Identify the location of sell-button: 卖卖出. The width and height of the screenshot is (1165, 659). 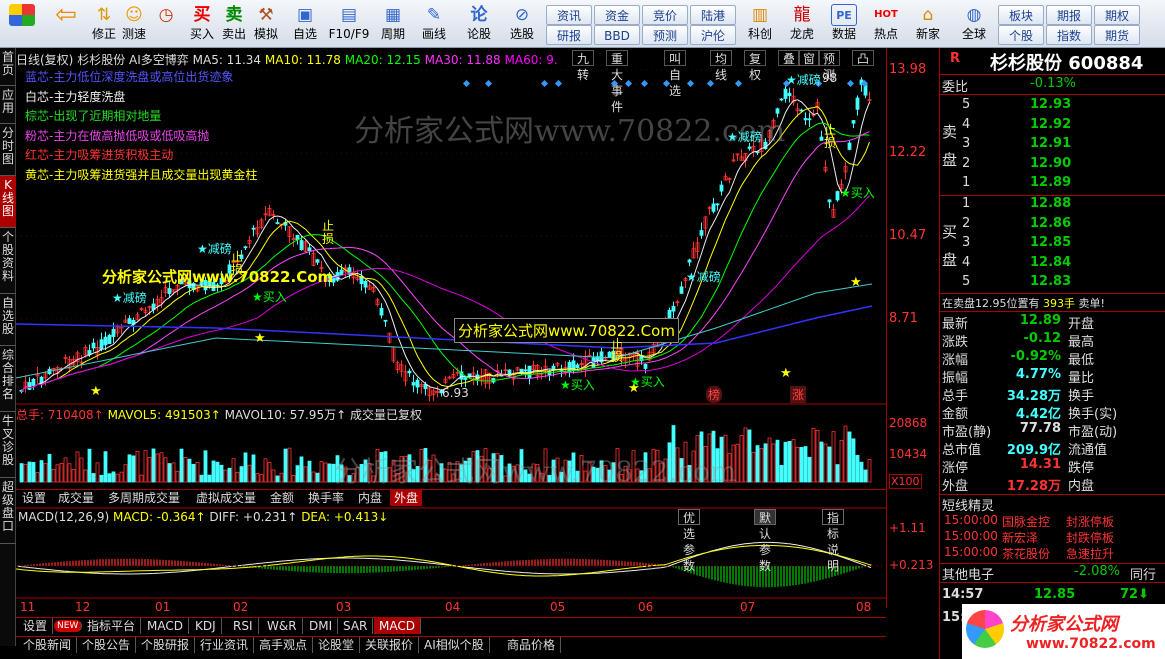
(234, 24).